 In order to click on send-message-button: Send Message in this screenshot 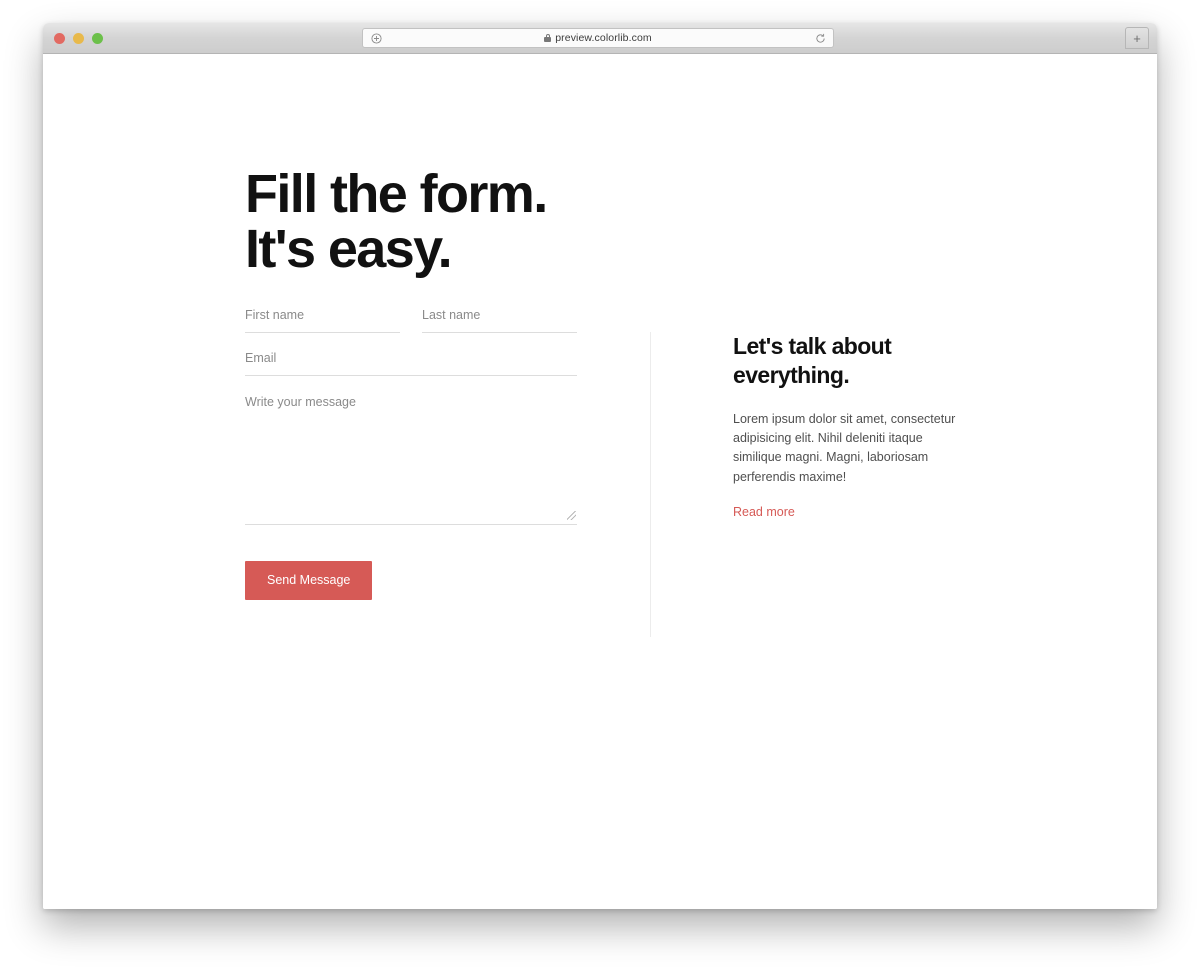, I will do `click(309, 580)`.